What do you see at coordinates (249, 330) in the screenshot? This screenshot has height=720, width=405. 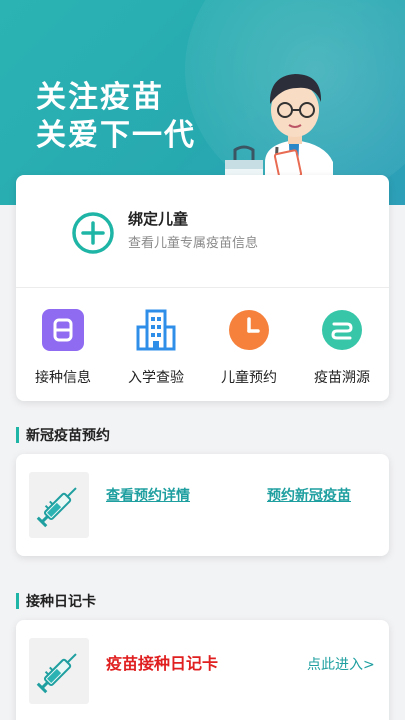 I see `clock-icon` at bounding box center [249, 330].